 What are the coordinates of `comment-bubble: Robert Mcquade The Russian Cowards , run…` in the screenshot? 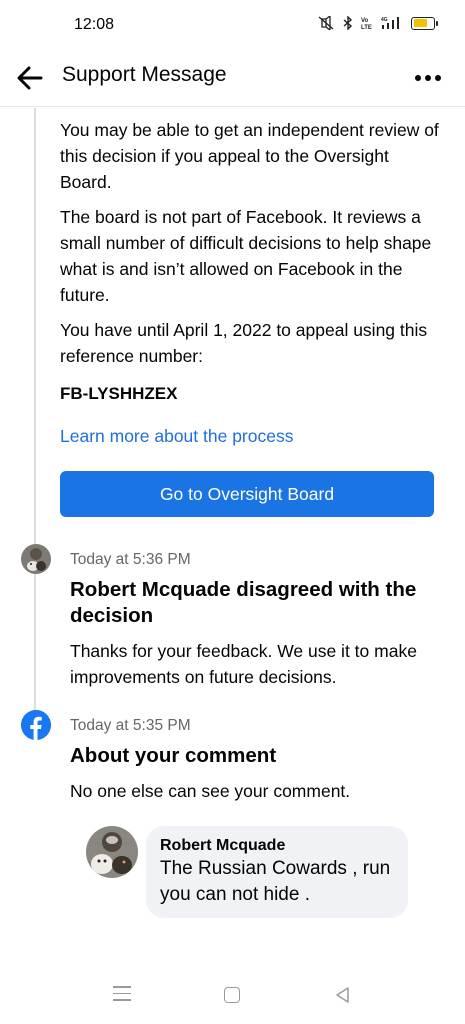 It's located at (277, 872).